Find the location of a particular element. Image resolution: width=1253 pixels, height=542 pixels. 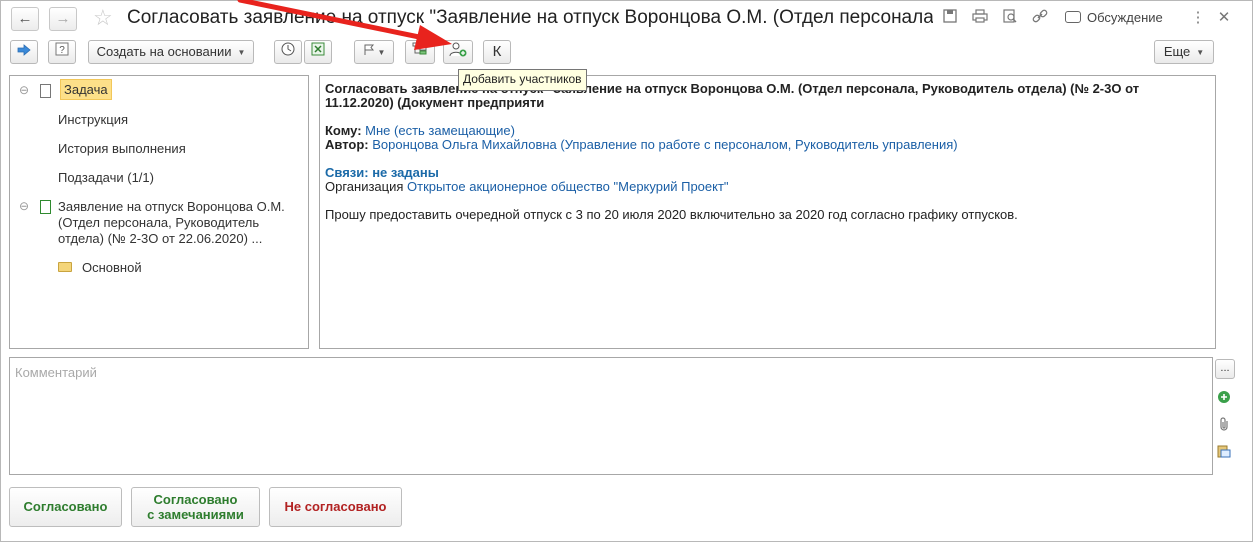

favorite-star-icon: ☆ is located at coordinates (103, 18).